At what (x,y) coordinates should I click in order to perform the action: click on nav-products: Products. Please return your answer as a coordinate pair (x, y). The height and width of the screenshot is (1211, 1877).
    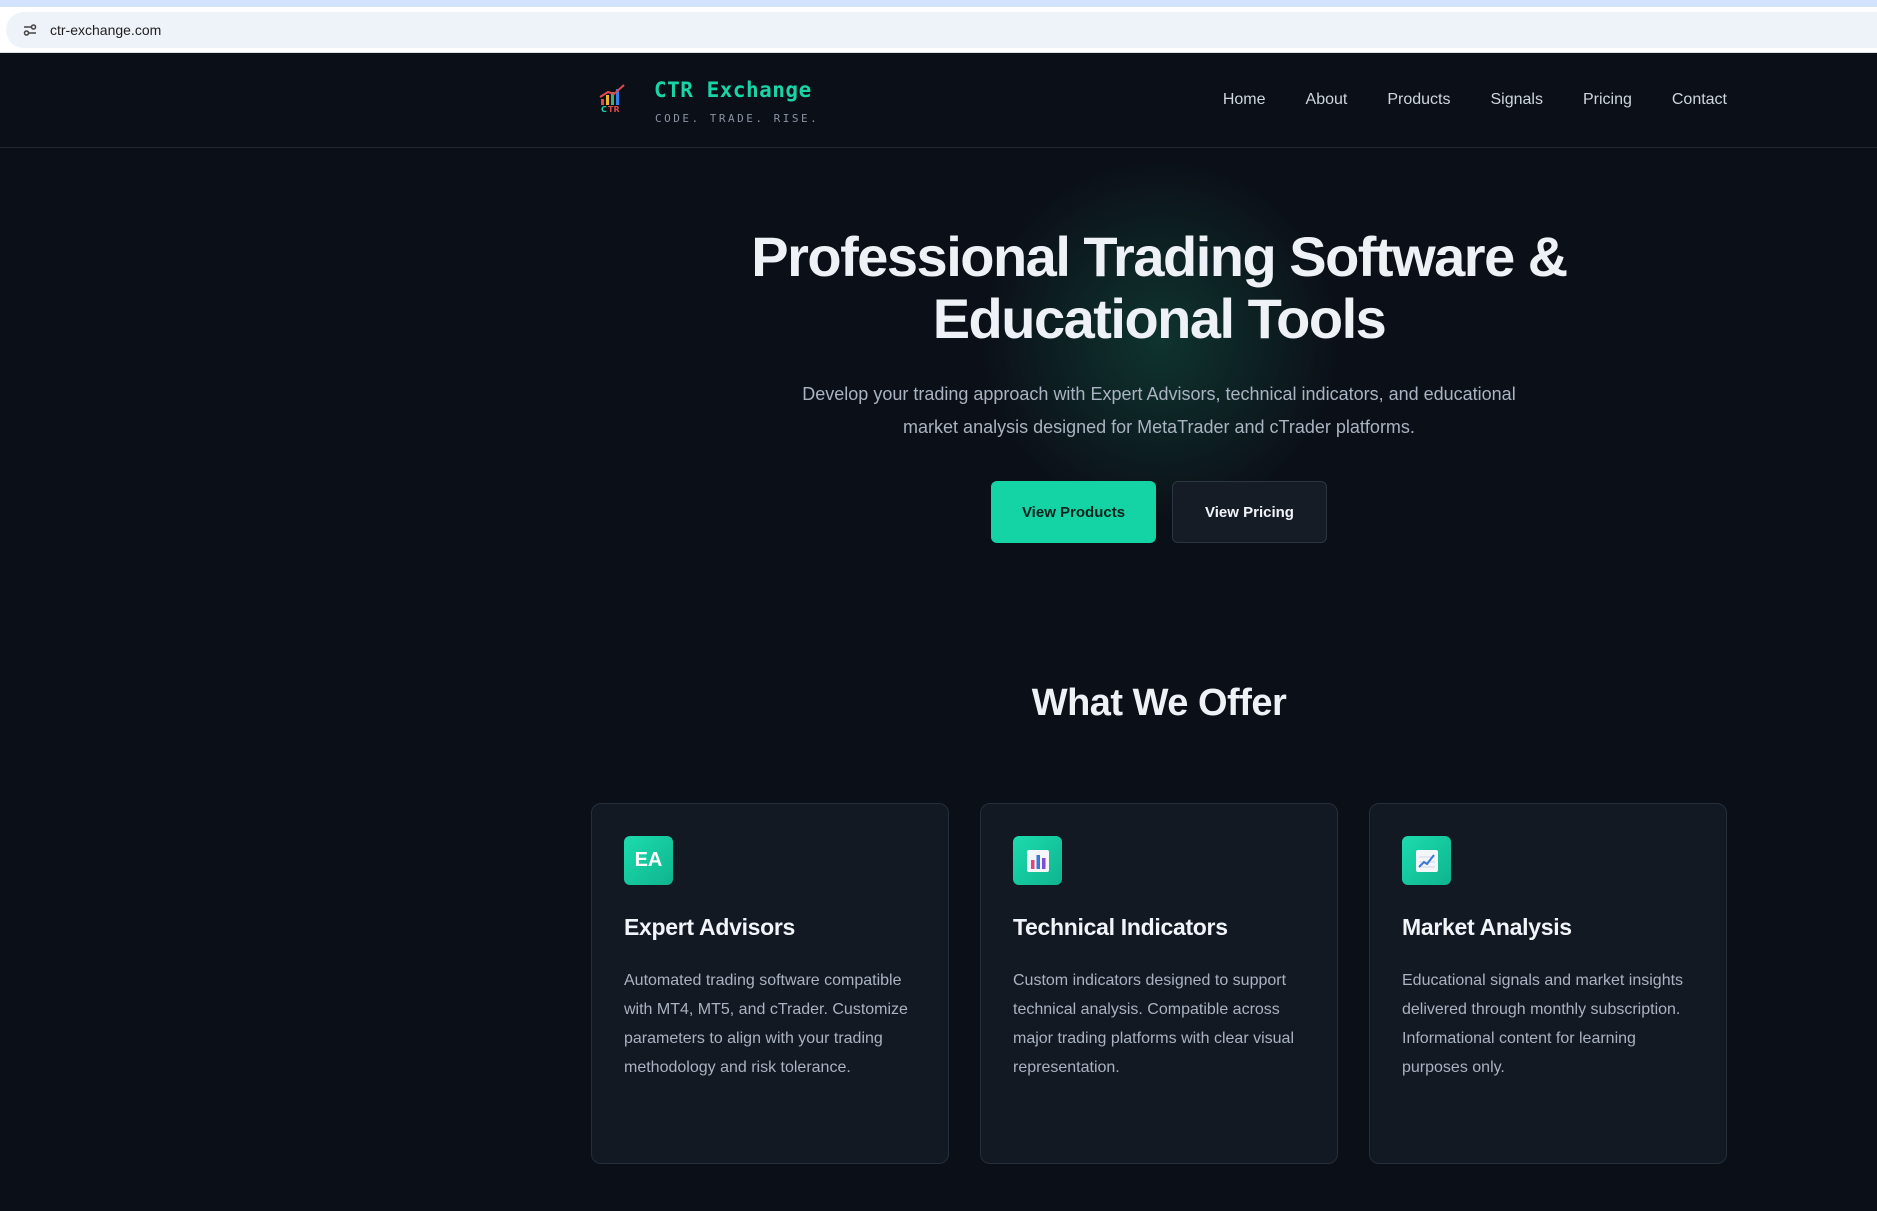
    Looking at the image, I should click on (1418, 100).